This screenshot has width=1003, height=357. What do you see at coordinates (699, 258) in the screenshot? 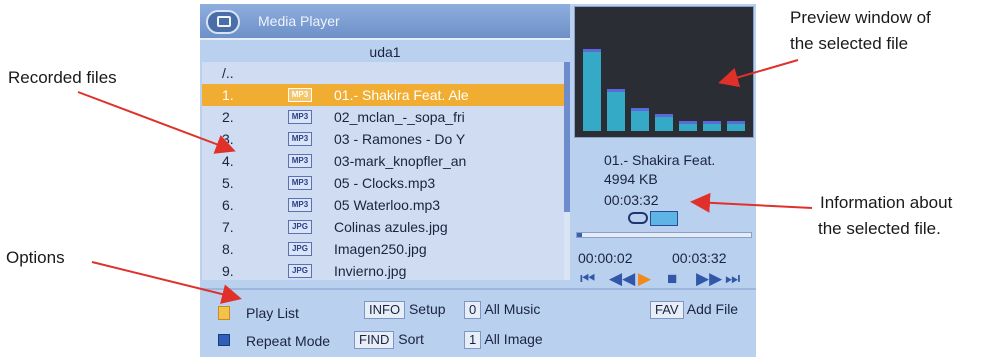
I see `total-time: 00:03:32` at bounding box center [699, 258].